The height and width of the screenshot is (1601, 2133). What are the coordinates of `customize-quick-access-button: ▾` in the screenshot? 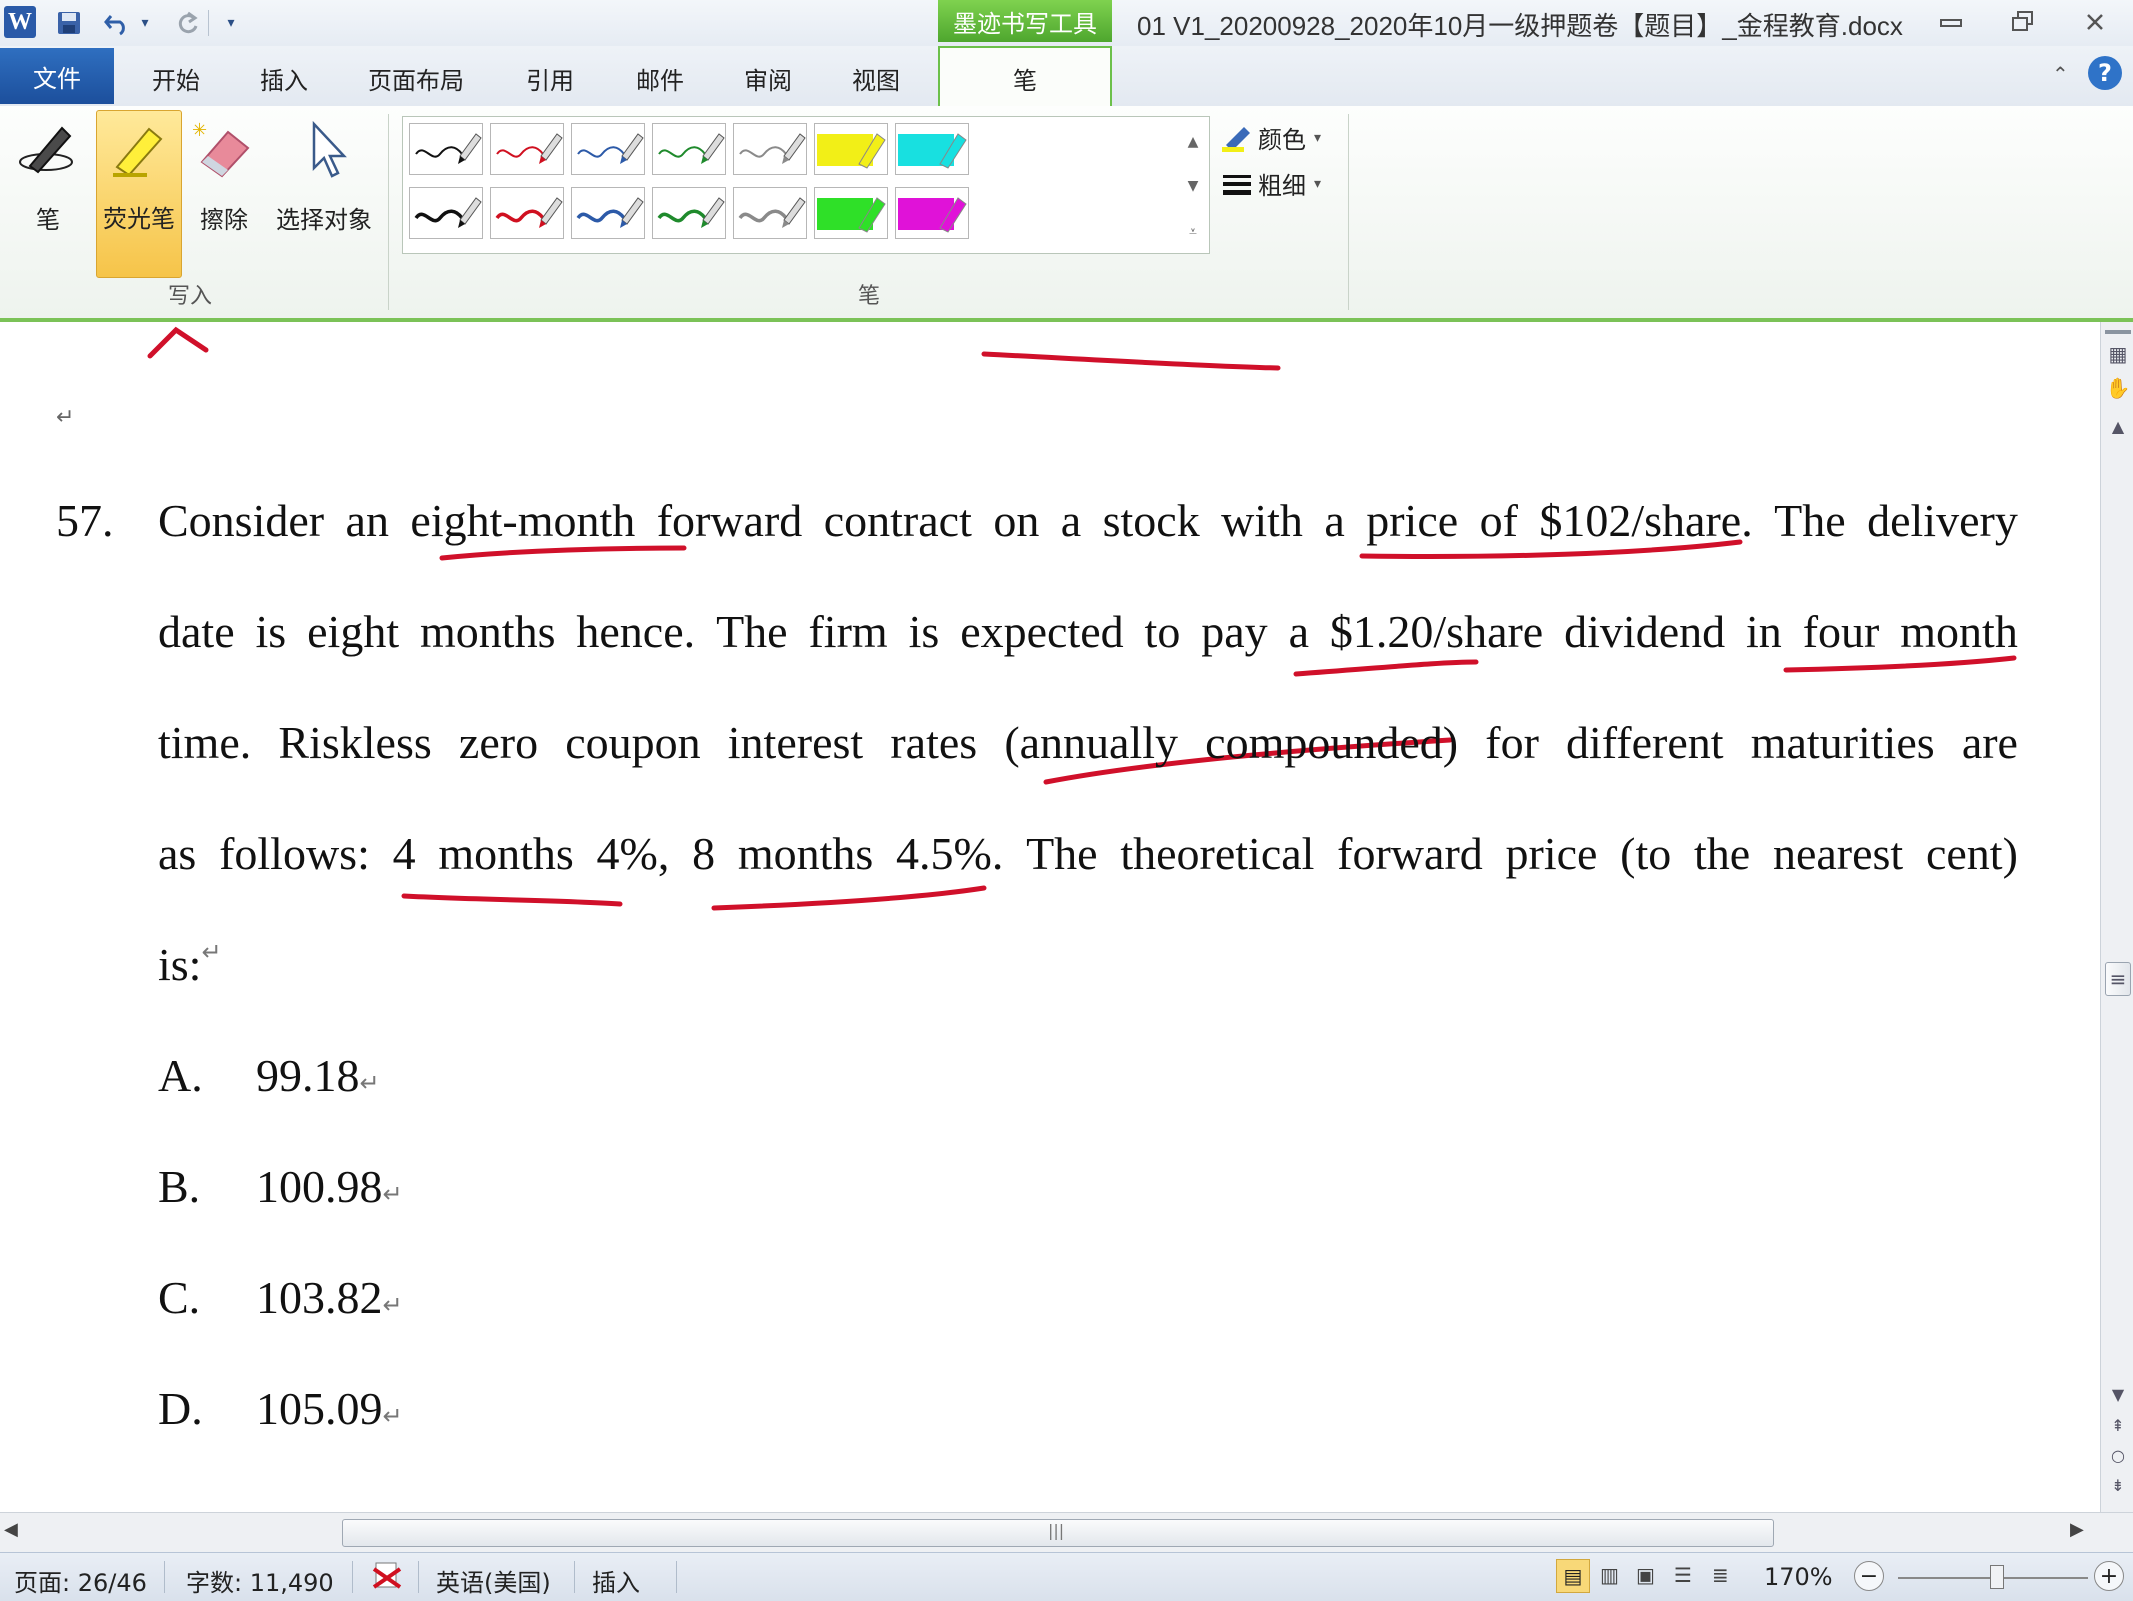 It's located at (231, 23).